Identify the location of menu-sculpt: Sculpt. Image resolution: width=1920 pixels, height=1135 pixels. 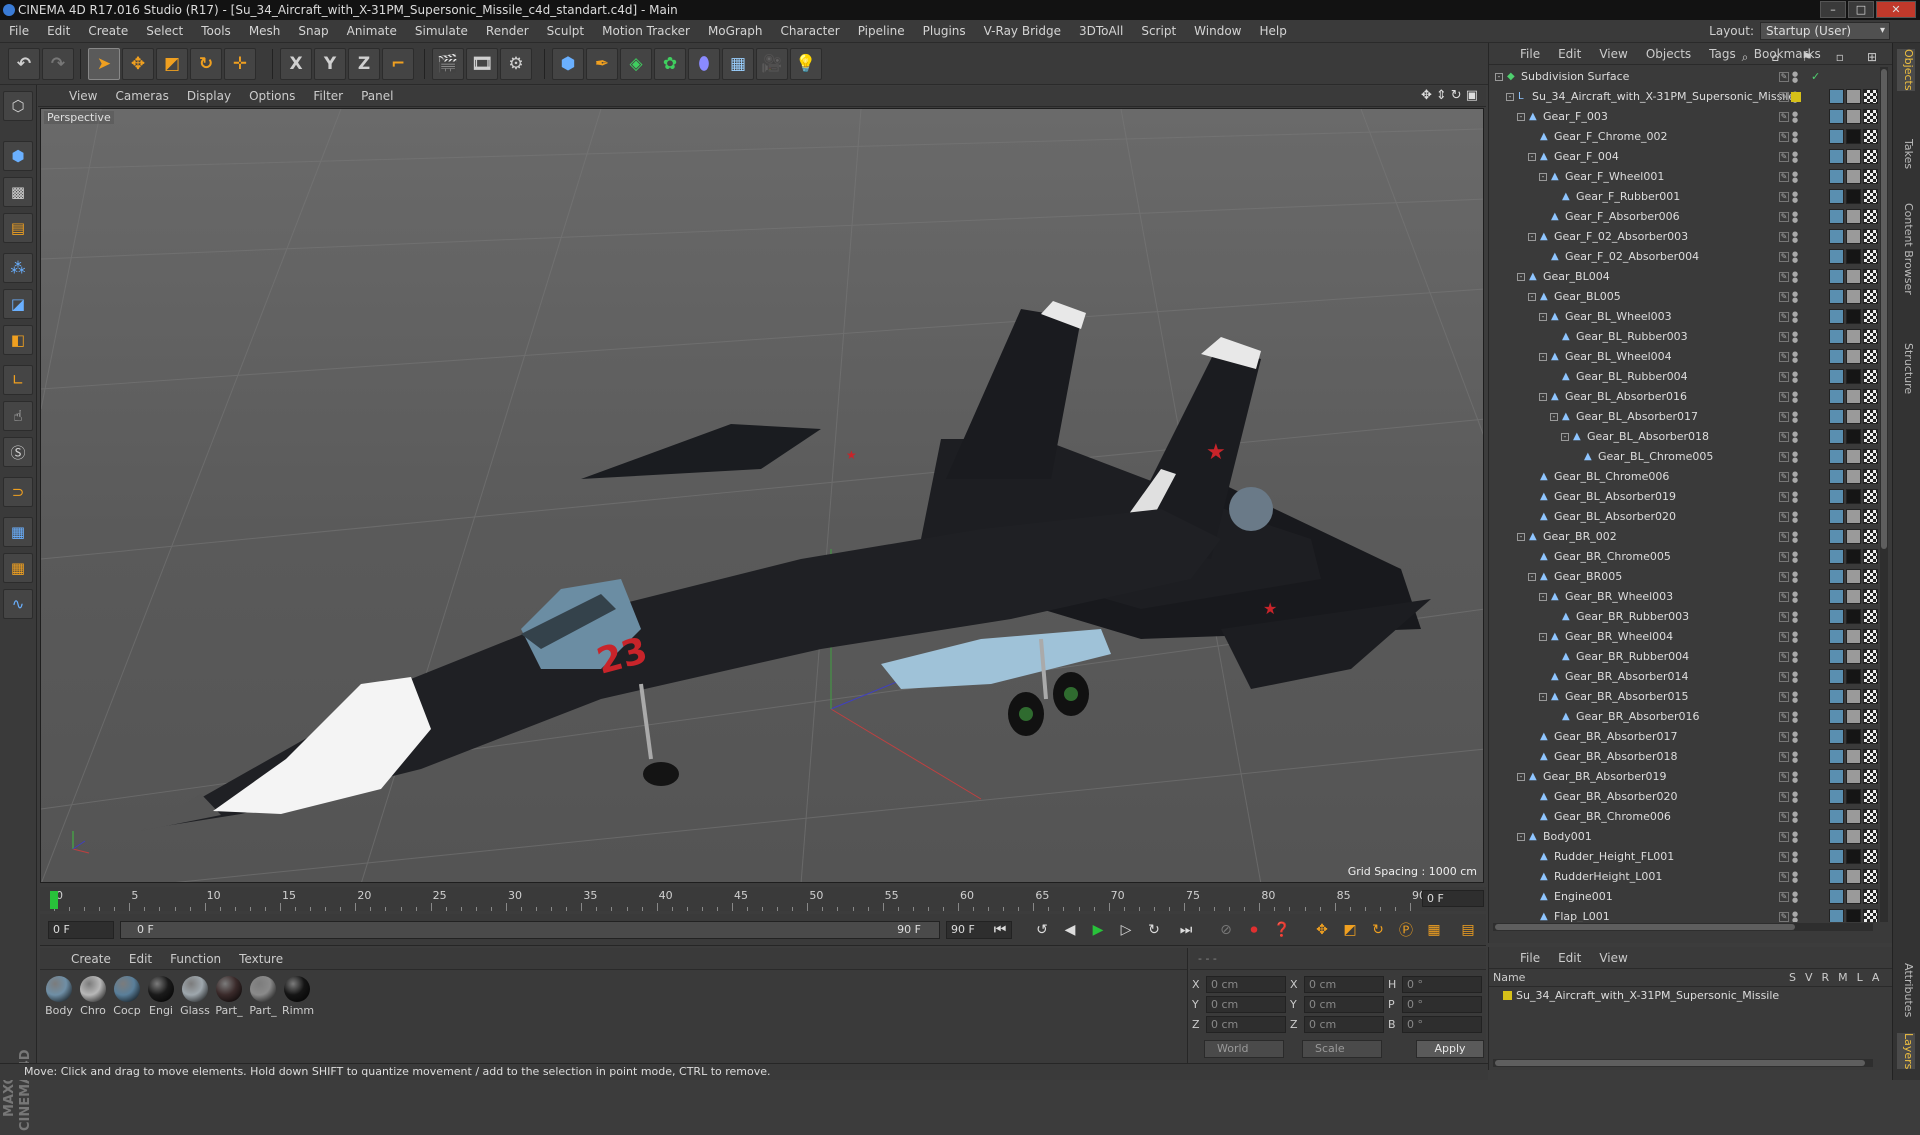
(565, 31).